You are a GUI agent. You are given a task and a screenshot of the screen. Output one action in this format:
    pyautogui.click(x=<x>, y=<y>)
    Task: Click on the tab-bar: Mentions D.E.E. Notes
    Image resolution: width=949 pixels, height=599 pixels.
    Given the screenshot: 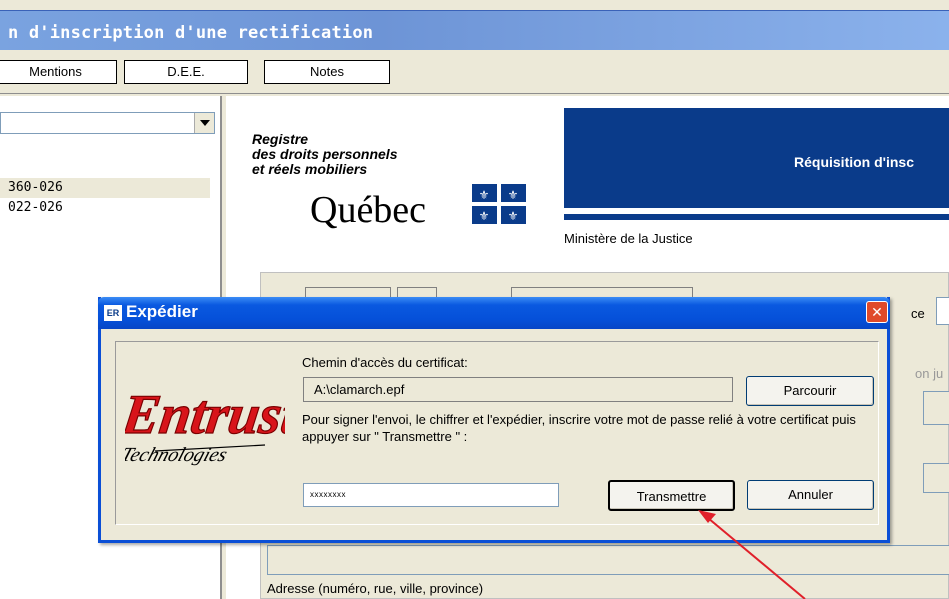 What is the action you would take?
    pyautogui.click(x=474, y=72)
    